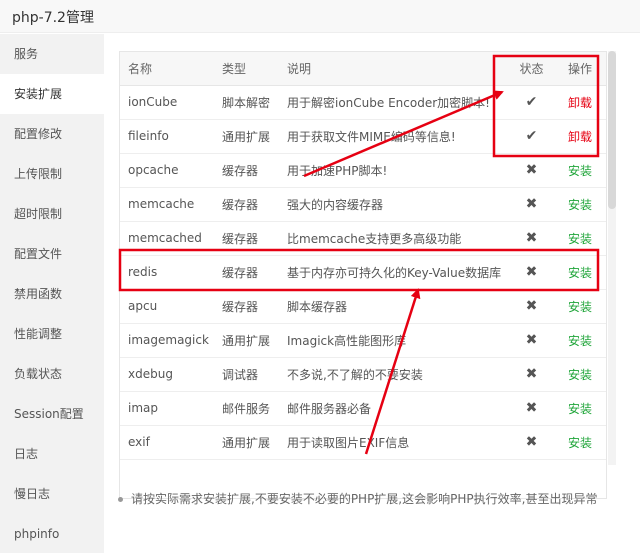  Describe the element at coordinates (52, 54) in the screenshot. I see `sidebar-item-service: 服务` at that location.